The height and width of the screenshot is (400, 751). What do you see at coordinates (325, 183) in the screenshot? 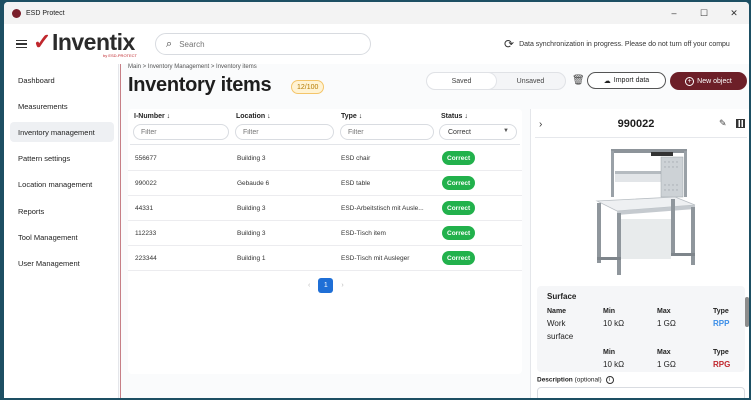
I see `table-row: 990022 Gebaude 6 ESD table Correct` at bounding box center [325, 183].